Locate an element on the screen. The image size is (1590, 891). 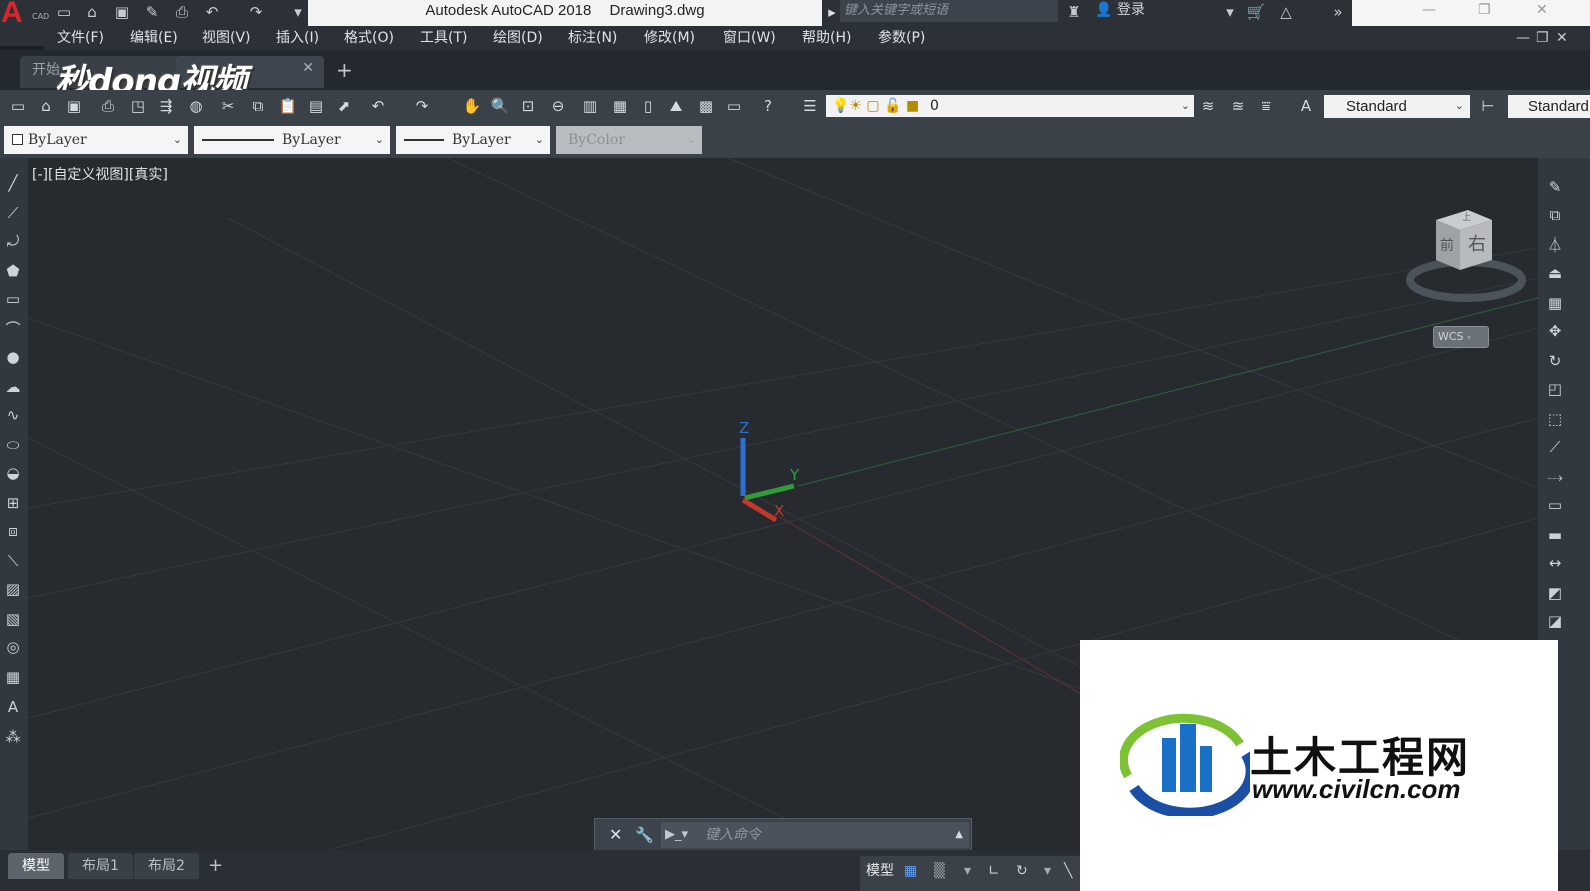
construction-line-icon: ⟋ is located at coordinates (13, 213).